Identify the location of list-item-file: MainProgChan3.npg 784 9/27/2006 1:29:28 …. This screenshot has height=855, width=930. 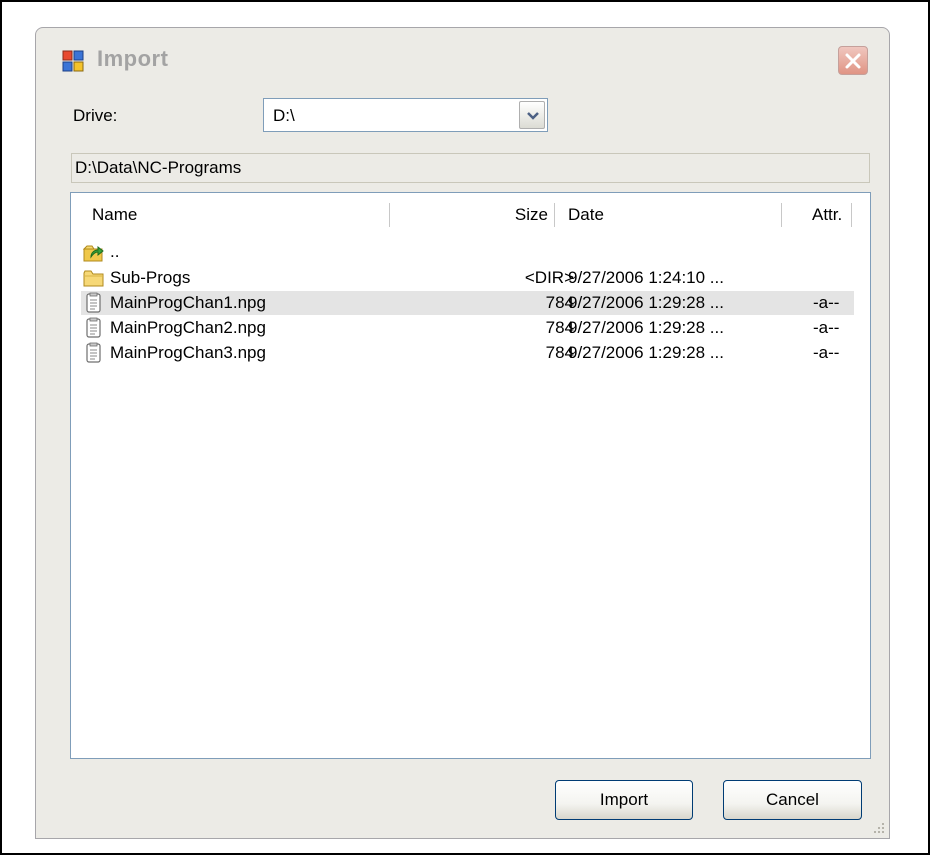
(467, 353).